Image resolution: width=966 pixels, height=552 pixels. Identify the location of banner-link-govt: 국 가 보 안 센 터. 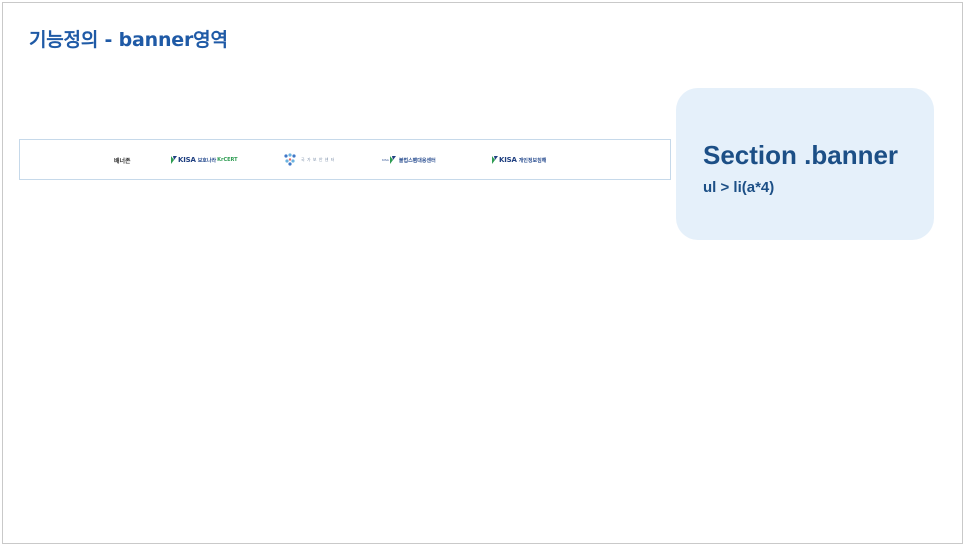
(308, 160).